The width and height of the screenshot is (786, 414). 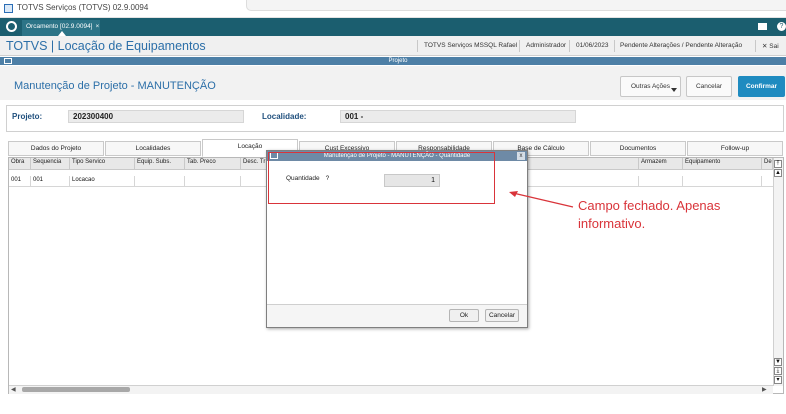 I want to click on pending-info: Pendente Alterações / Pendente Alteração, so click(x=681, y=45).